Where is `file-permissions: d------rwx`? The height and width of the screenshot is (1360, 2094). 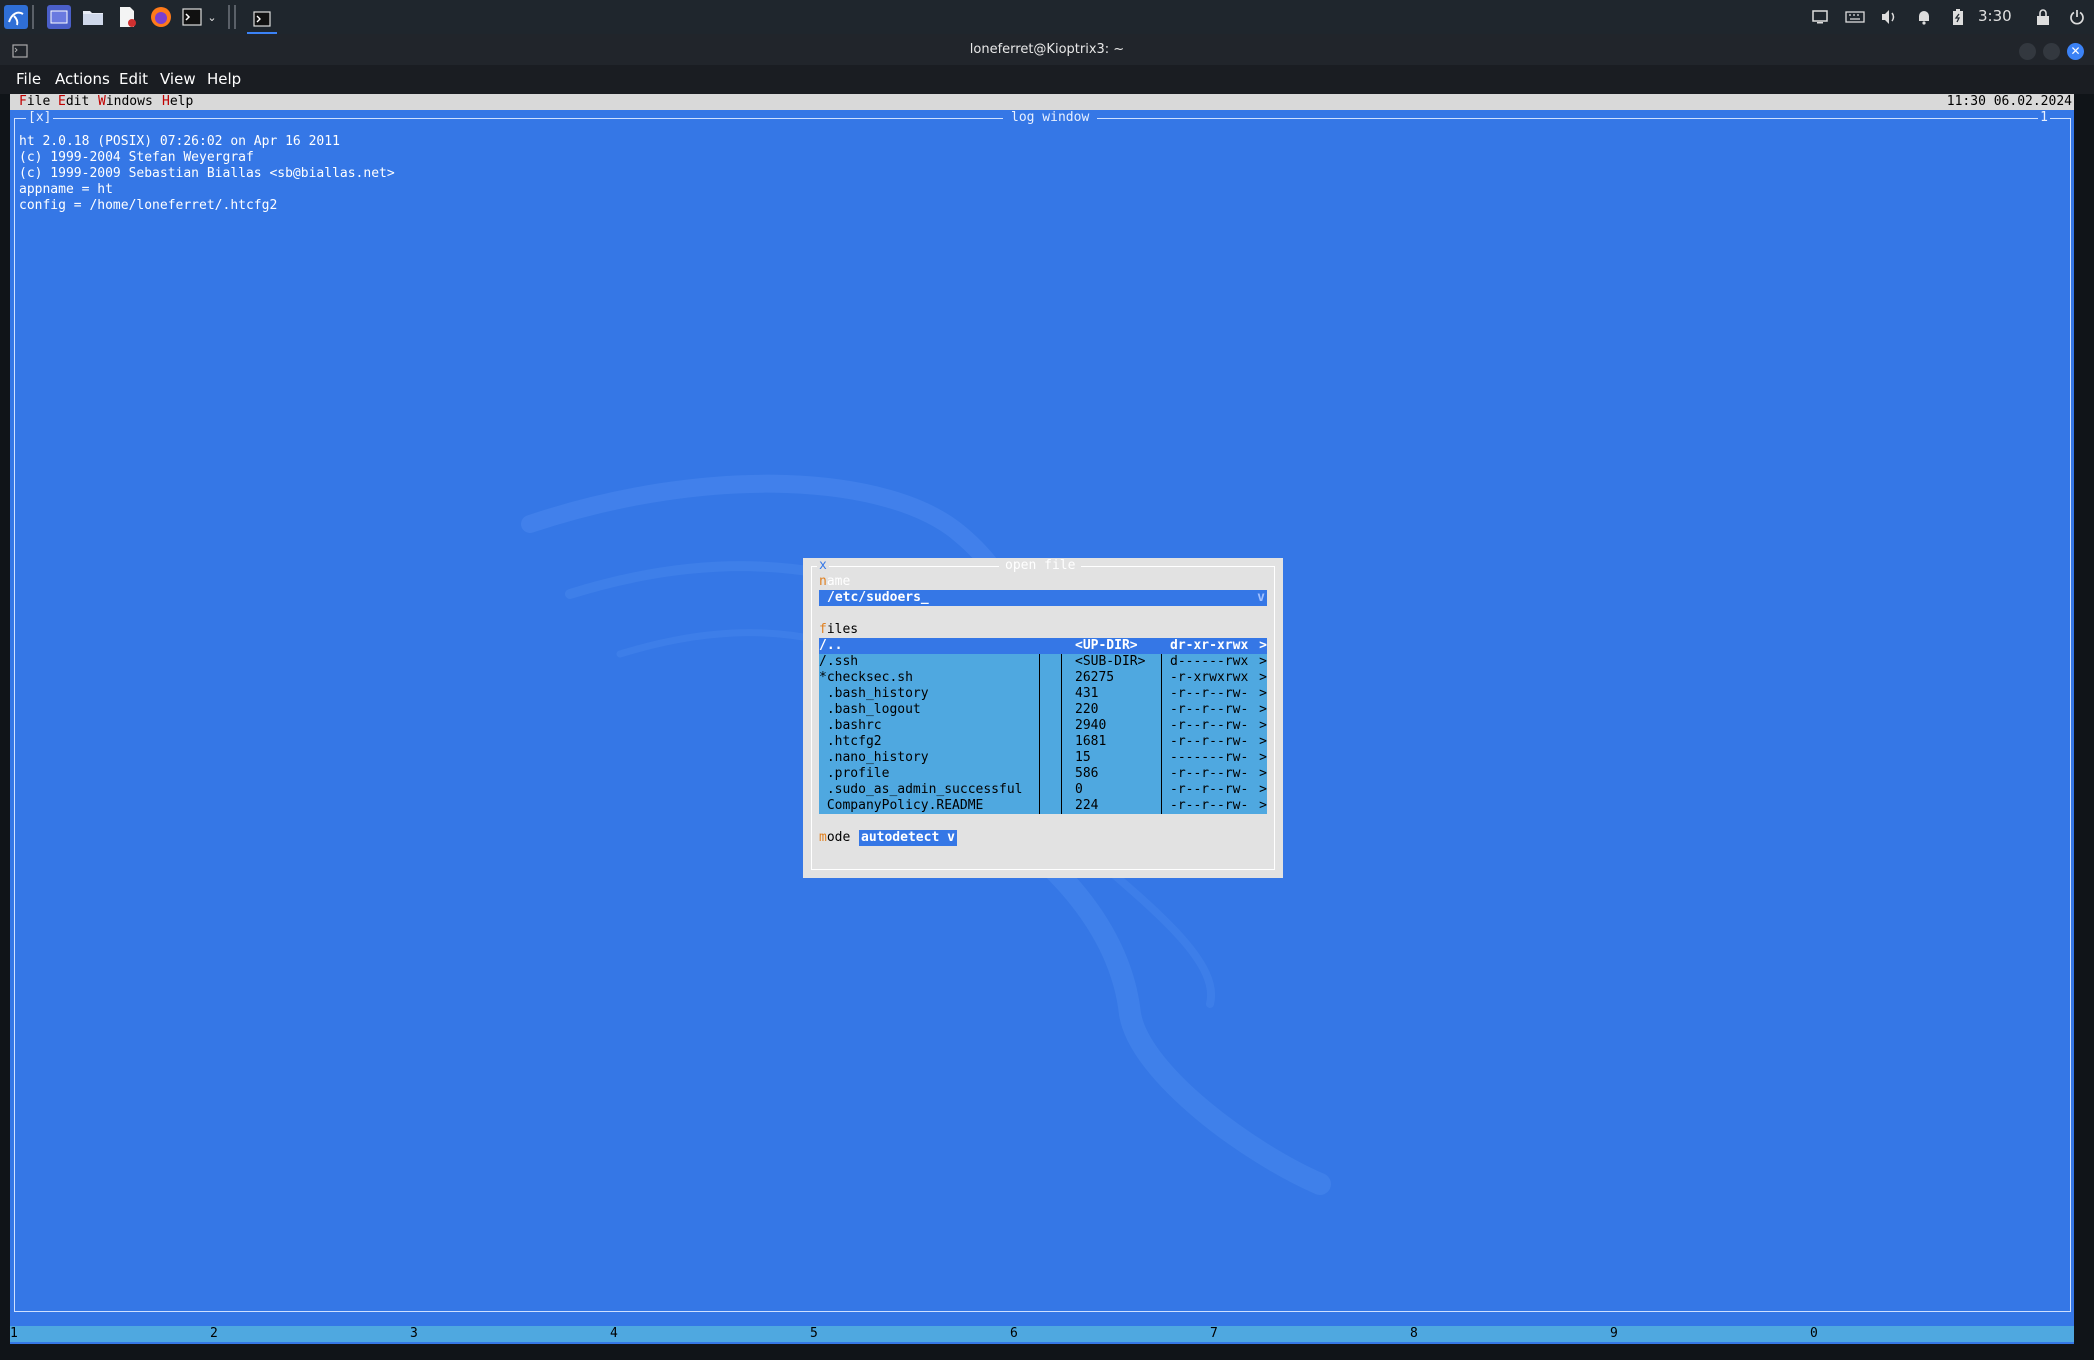
file-permissions: d------rwx is located at coordinates (1209, 661).